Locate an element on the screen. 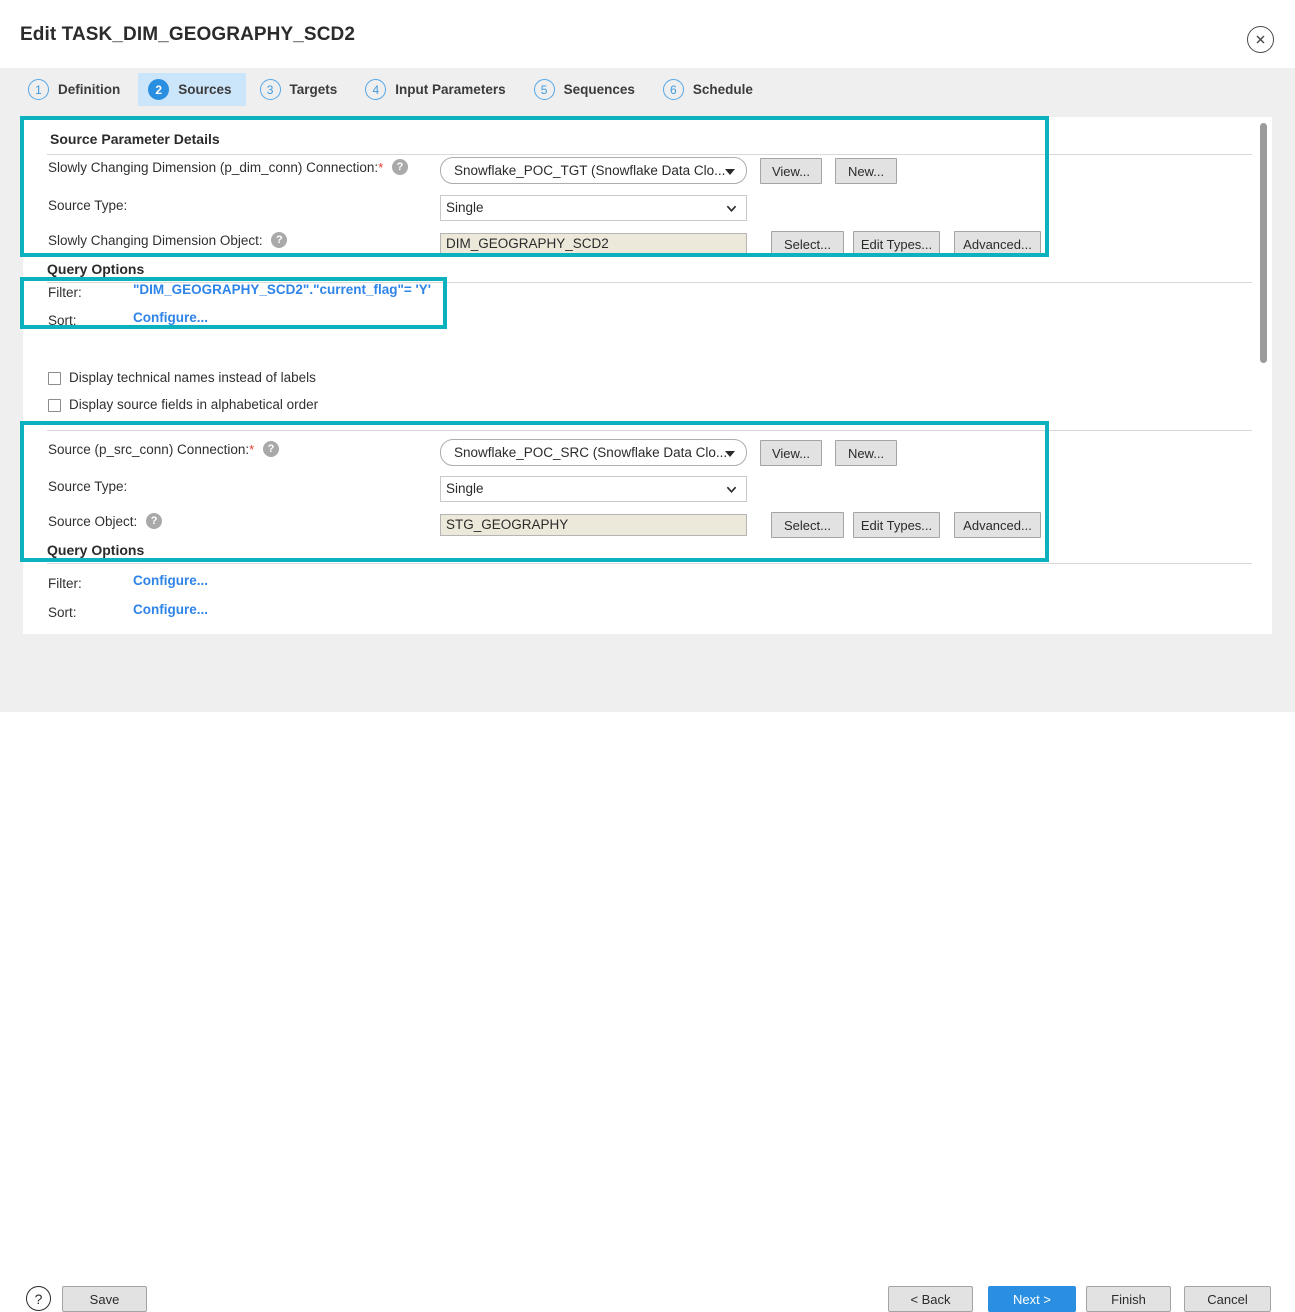 The height and width of the screenshot is (1312, 1295). tab-targets: 3 Targets is located at coordinates (301, 89).